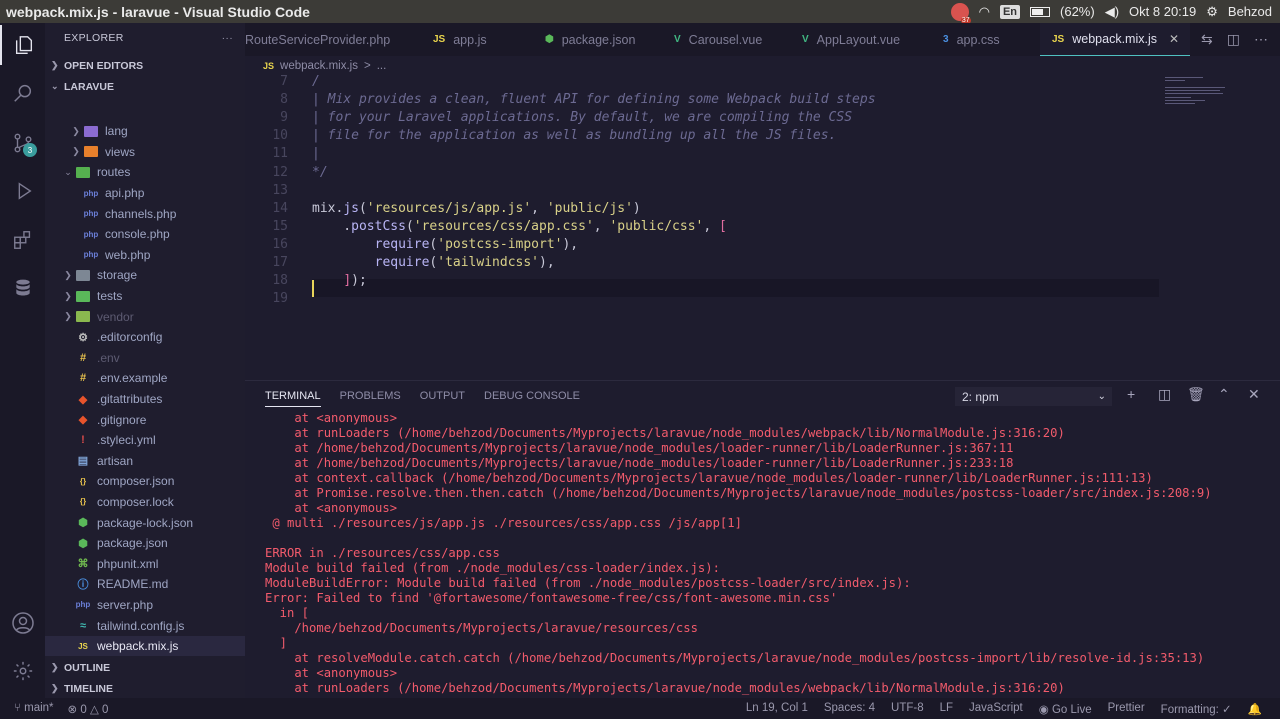 Image resolution: width=1280 pixels, height=719 pixels. Describe the element at coordinates (145, 65) in the screenshot. I see `open-editors-section: ❯ OPEN EDITORS` at that location.